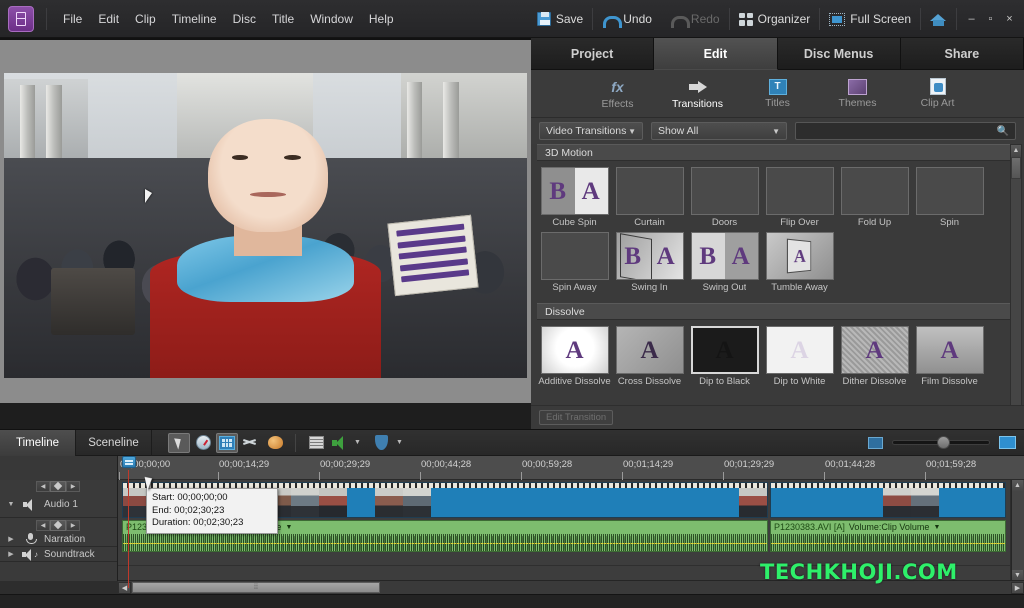 This screenshot has width=1024, height=608. Describe the element at coordinates (1009, 19) in the screenshot. I see `close-button: ×` at that location.